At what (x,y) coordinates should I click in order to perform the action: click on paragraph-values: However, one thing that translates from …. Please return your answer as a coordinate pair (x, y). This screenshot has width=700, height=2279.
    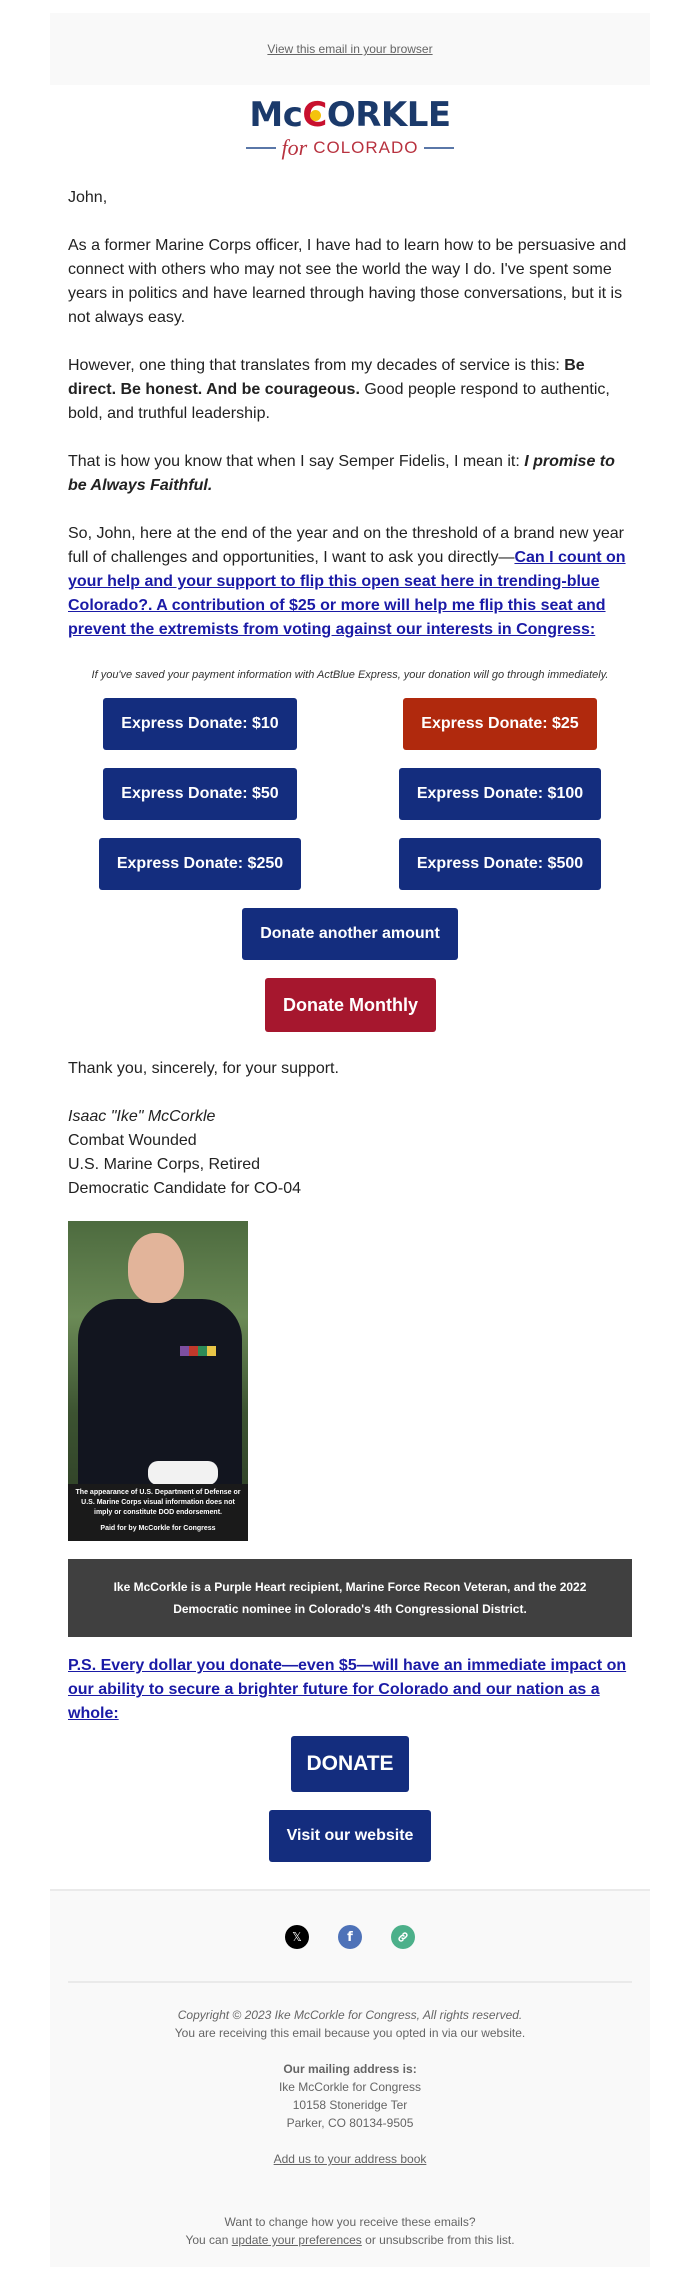
    Looking at the image, I should click on (339, 389).